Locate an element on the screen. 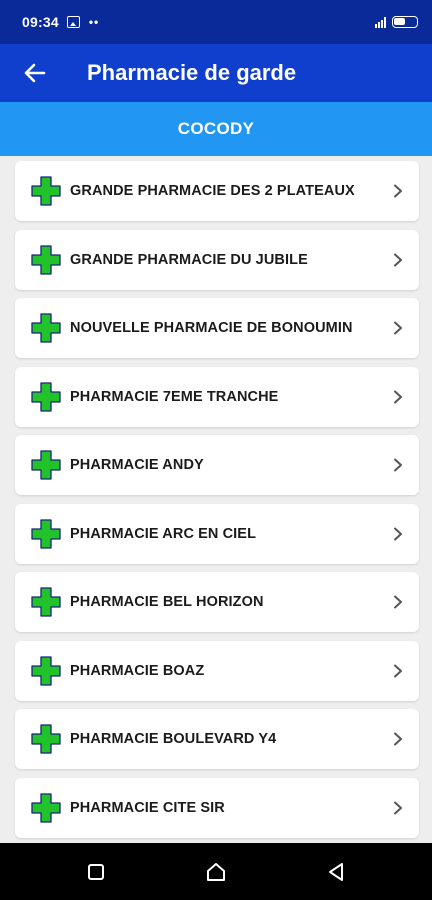  status-right-icons is located at coordinates (396, 22).